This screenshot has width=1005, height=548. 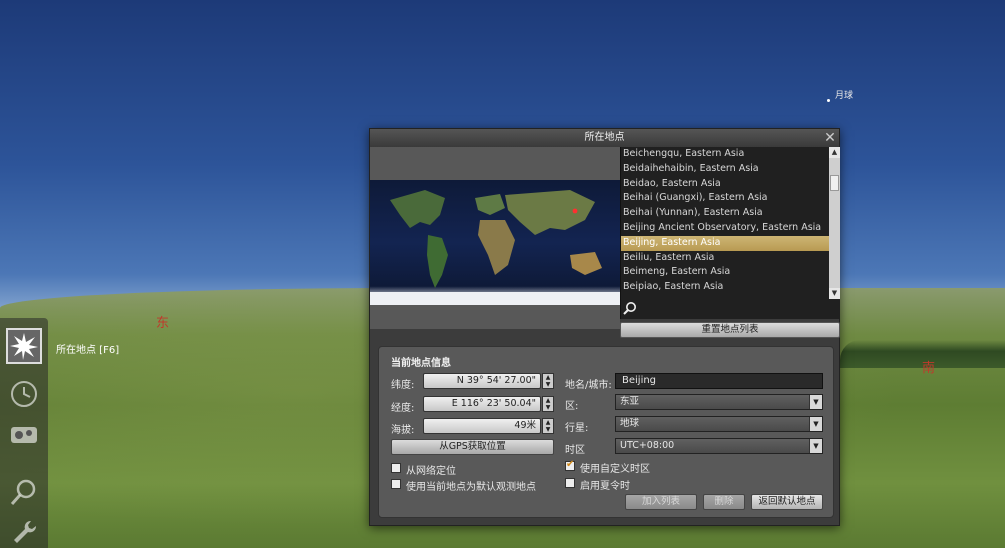 I want to click on delete-button: 删除, so click(x=724, y=502).